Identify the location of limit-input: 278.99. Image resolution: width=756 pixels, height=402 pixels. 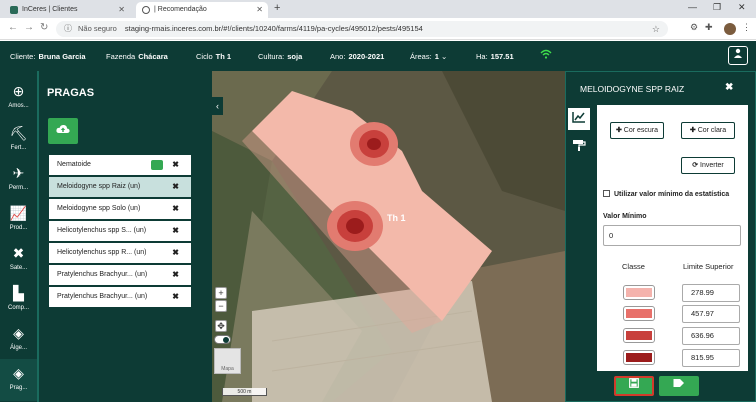
(711, 293).